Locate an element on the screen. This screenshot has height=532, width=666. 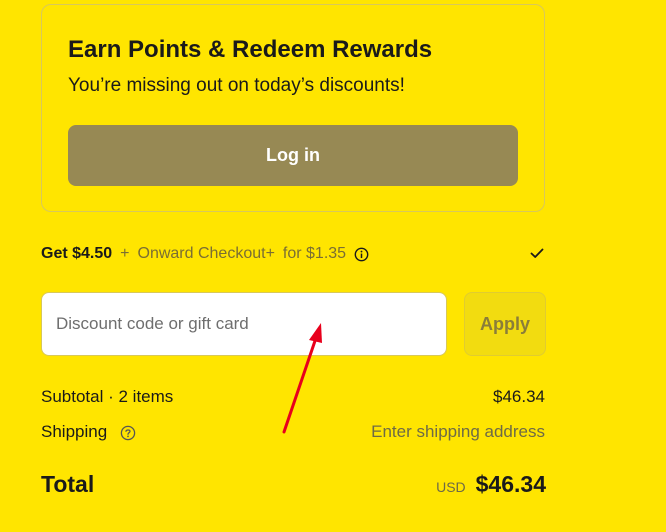
rewards-subtitle: You’re missing out on today’s discounts! is located at coordinates (236, 85).